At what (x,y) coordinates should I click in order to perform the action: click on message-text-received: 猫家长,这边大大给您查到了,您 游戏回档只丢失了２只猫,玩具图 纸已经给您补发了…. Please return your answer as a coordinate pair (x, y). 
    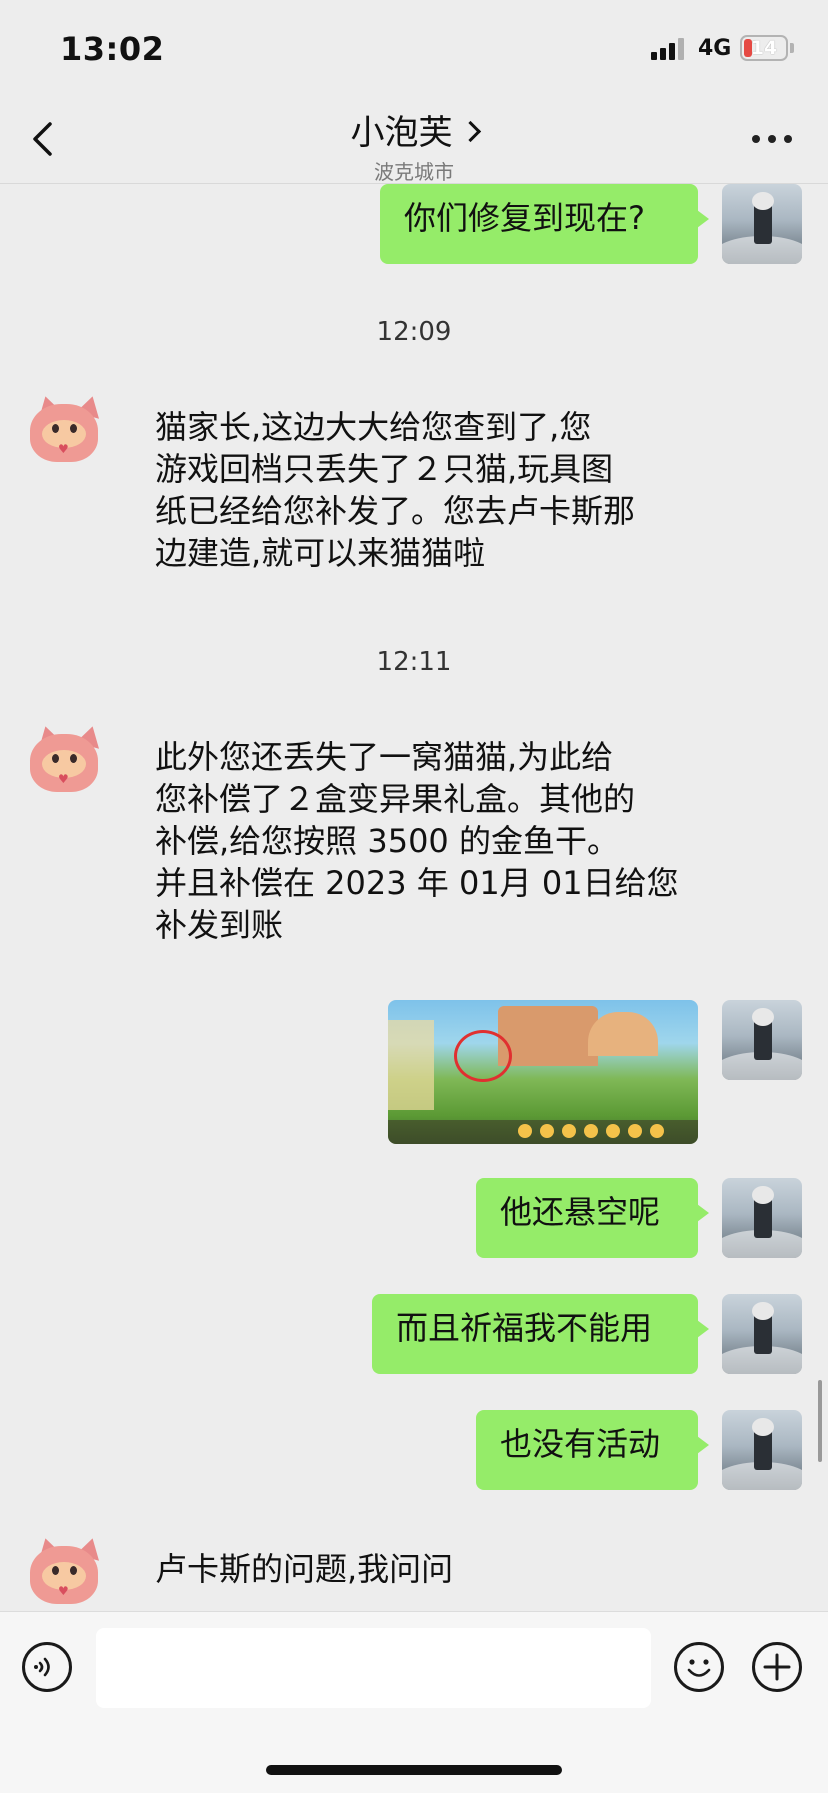
    Looking at the image, I should click on (420, 490).